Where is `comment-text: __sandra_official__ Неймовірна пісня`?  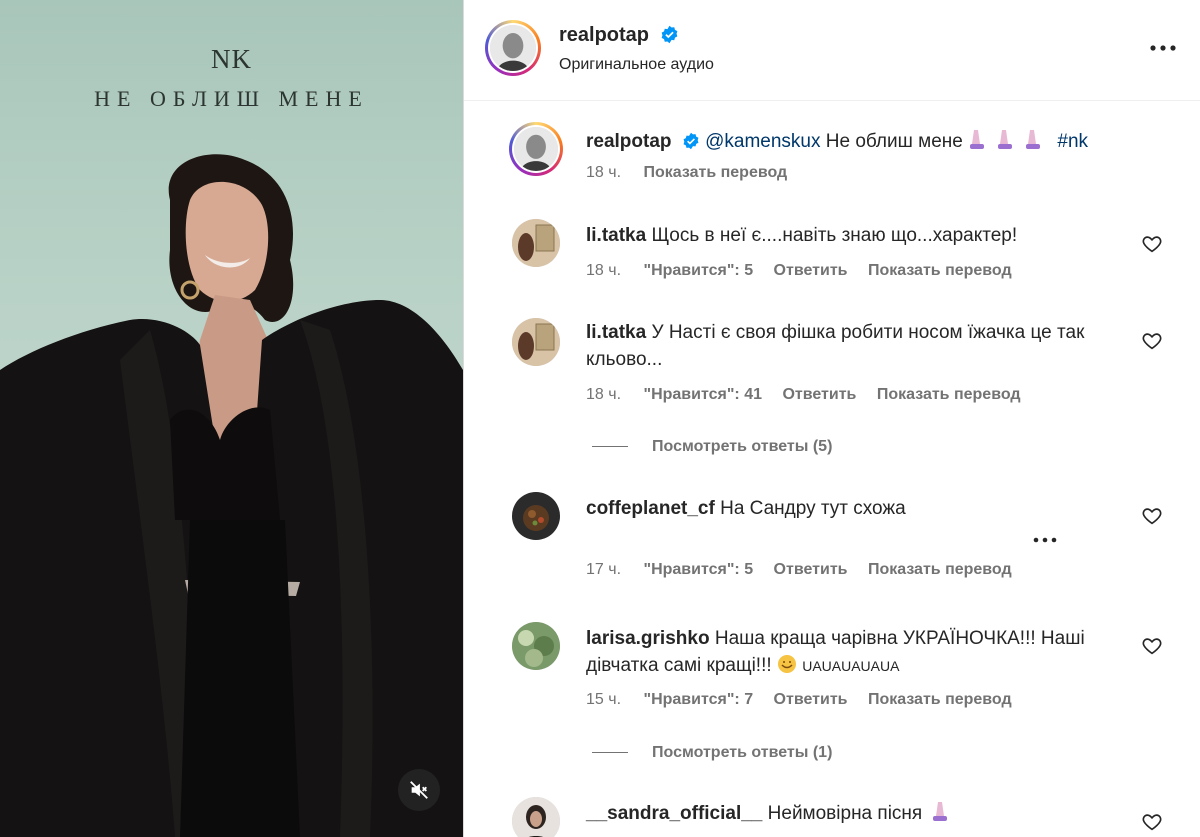 comment-text: __sandra_official__ Неймовірна пісня is located at coordinates (856, 813).